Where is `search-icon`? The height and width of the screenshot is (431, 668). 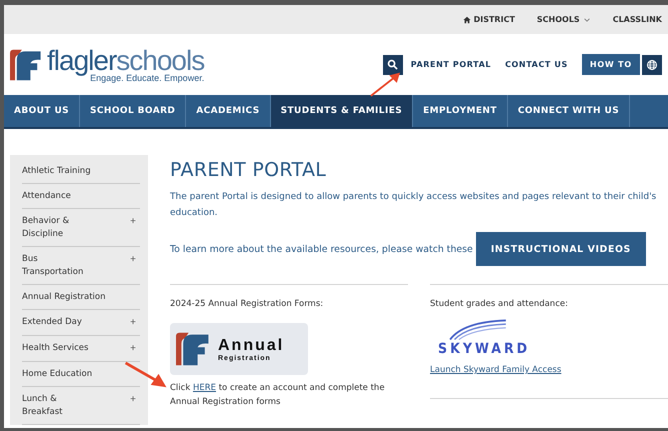 search-icon is located at coordinates (392, 64).